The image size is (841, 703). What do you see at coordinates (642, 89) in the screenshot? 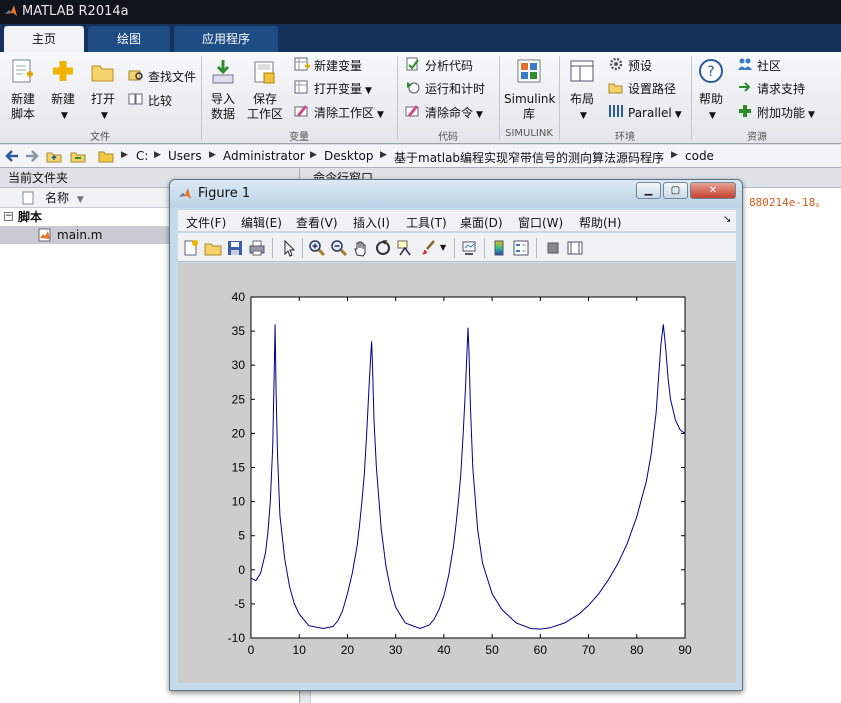
I see `set-path-button: 设置路径` at bounding box center [642, 89].